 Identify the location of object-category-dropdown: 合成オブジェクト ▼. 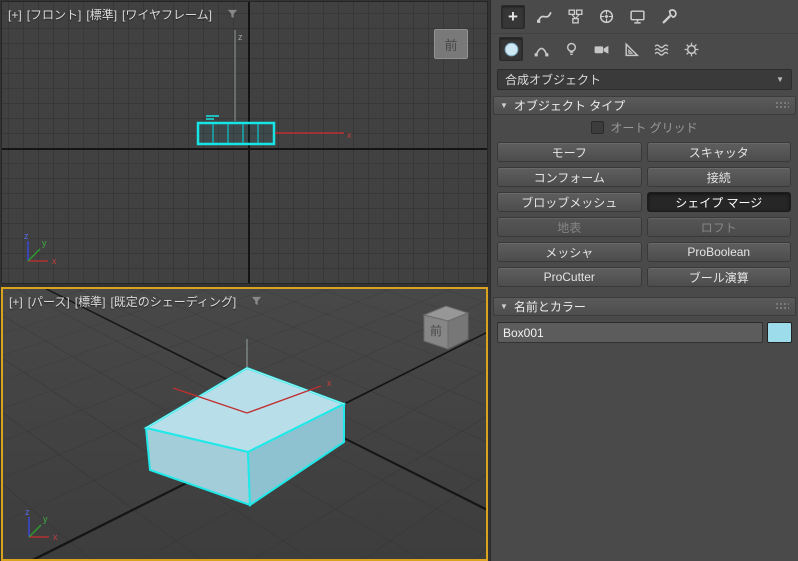
(644, 79).